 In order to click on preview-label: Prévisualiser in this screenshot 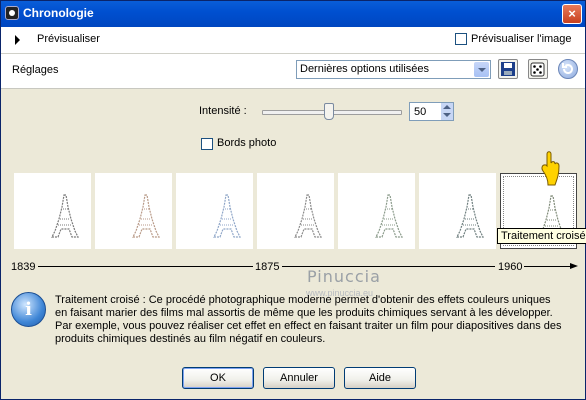, I will do `click(68, 39)`.